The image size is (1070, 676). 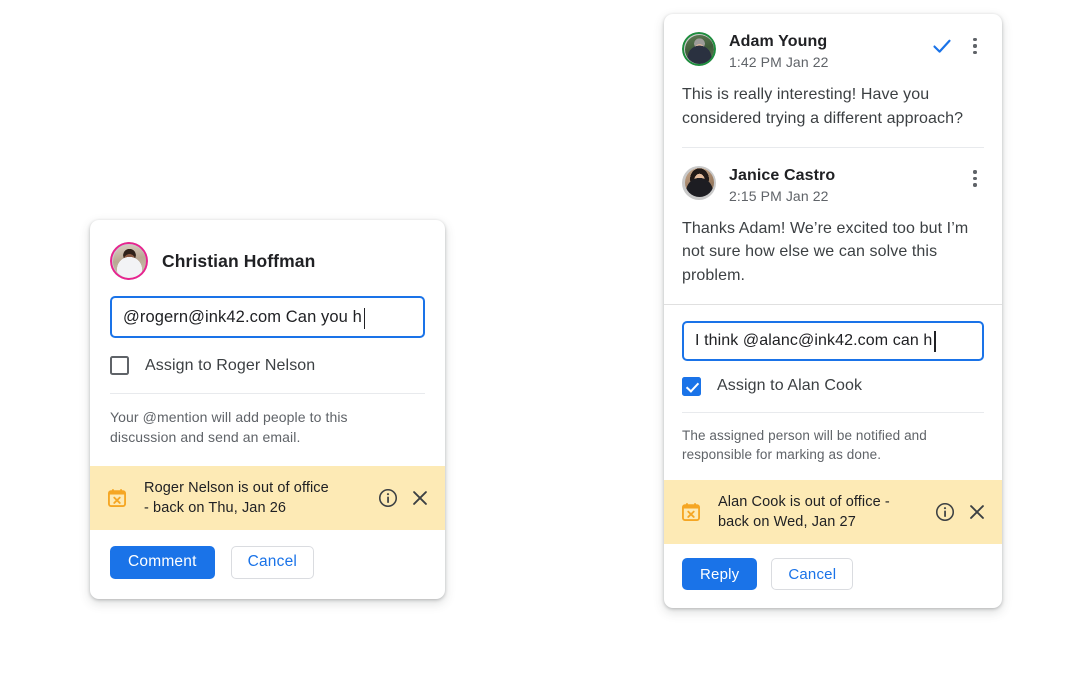 I want to click on comment-author-header: Christian Hoffman, so click(x=267, y=250).